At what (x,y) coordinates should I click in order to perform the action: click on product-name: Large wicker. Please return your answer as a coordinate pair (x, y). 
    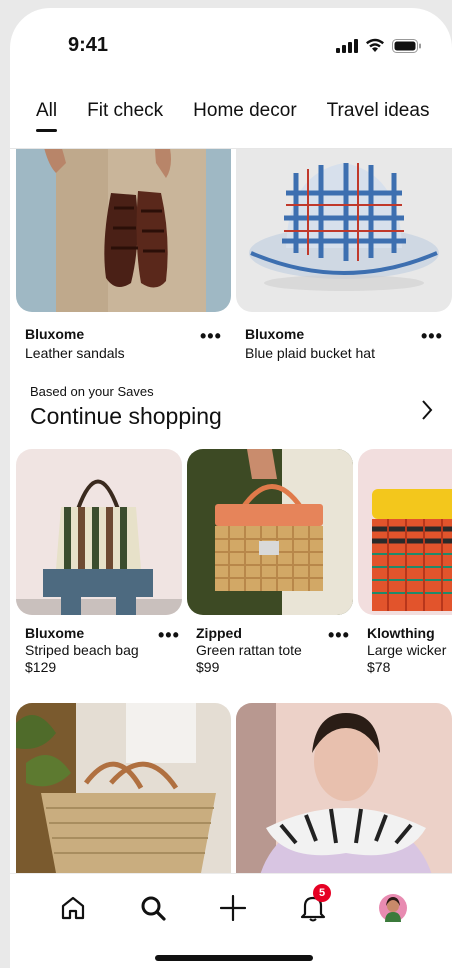
    Looking at the image, I should click on (407, 650).